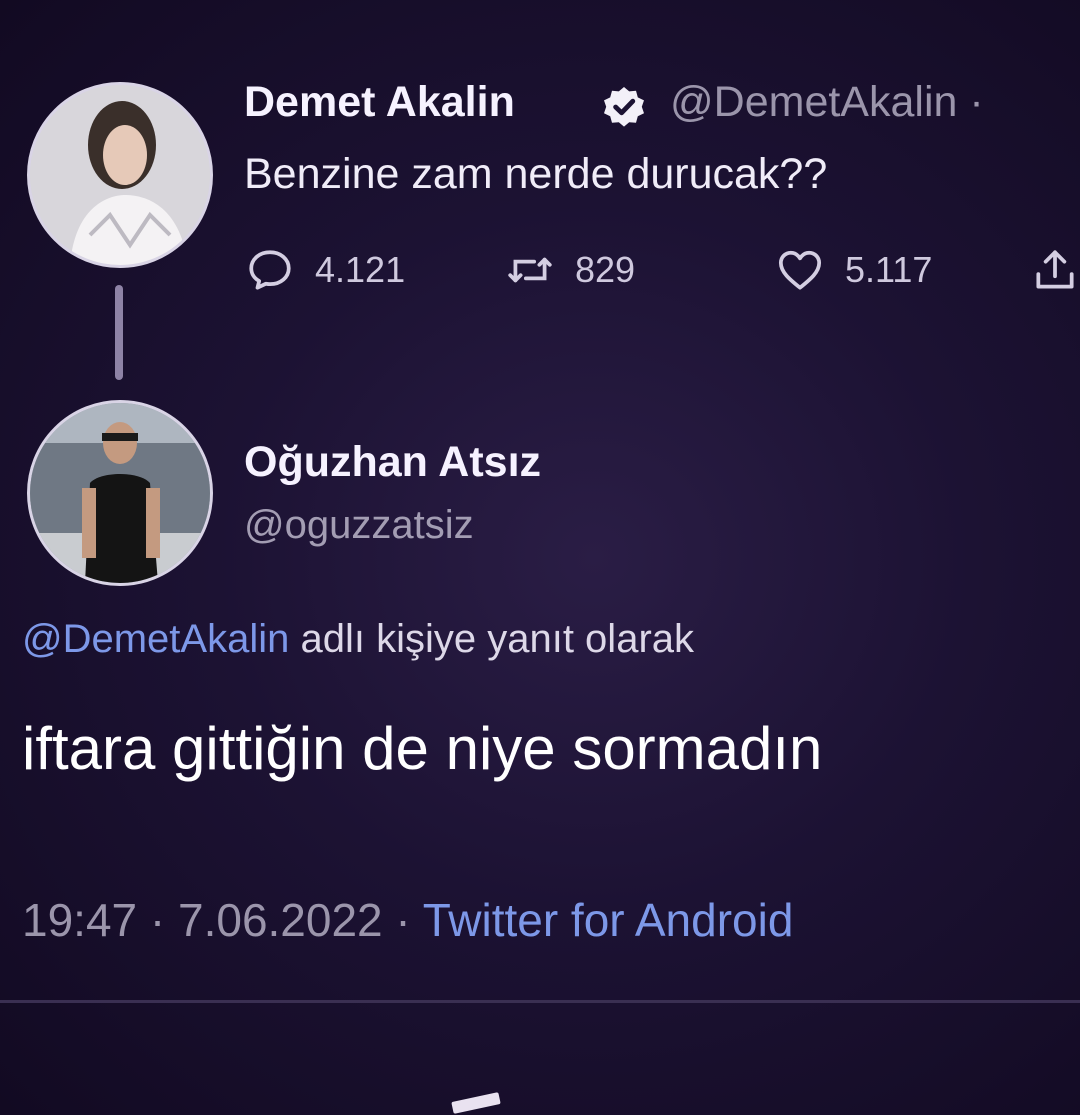 This screenshot has width=1080, height=1115. What do you see at coordinates (492, 639) in the screenshot?
I see `reply-to-suffix: adlı kişiye yanıt olarak` at bounding box center [492, 639].